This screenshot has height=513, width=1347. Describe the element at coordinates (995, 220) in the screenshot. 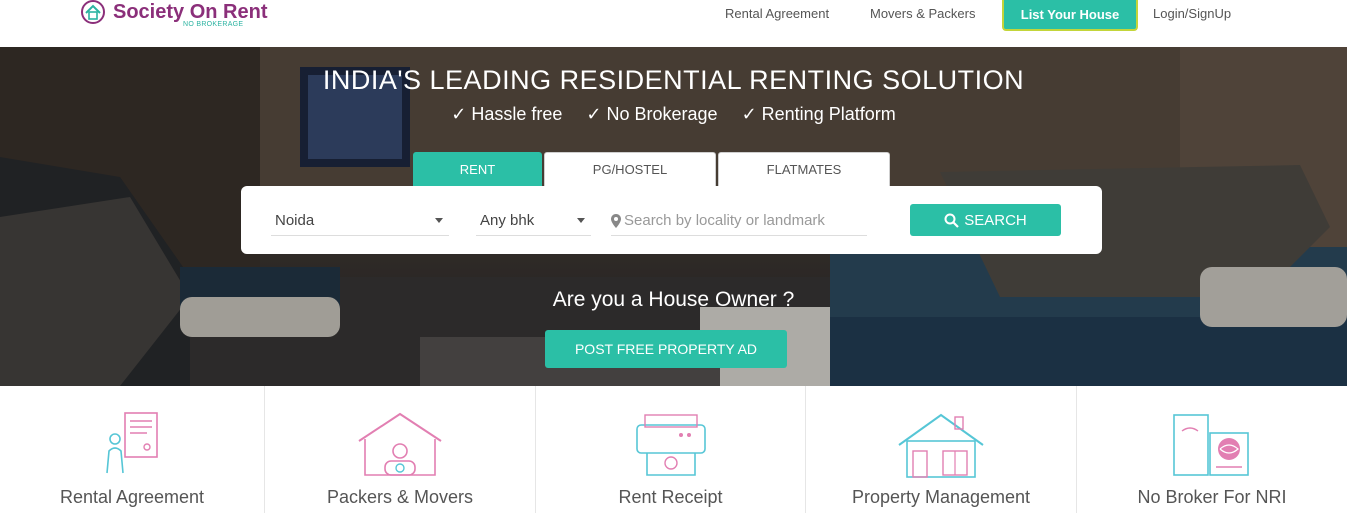

I see `search-button-label: SEARCH` at that location.